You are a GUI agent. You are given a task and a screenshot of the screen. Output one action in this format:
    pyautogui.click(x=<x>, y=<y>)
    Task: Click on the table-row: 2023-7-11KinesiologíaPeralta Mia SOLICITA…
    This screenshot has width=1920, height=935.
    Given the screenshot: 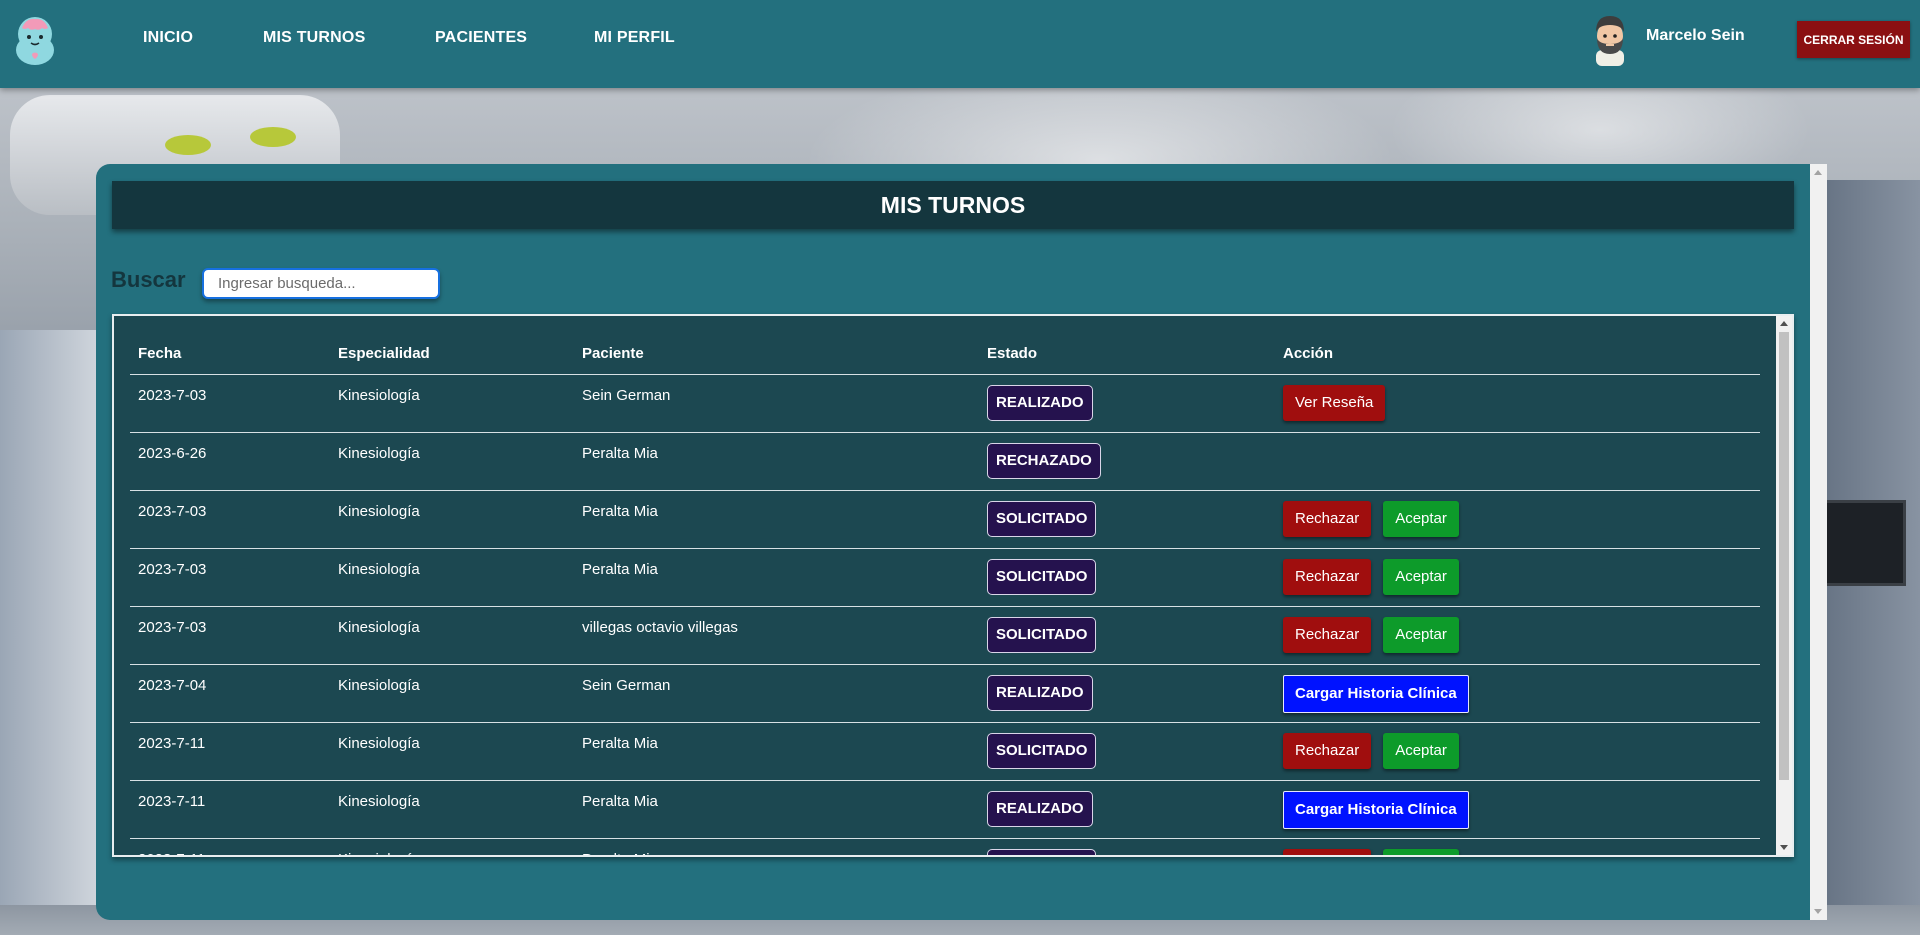 What is the action you would take?
    pyautogui.click(x=945, y=846)
    